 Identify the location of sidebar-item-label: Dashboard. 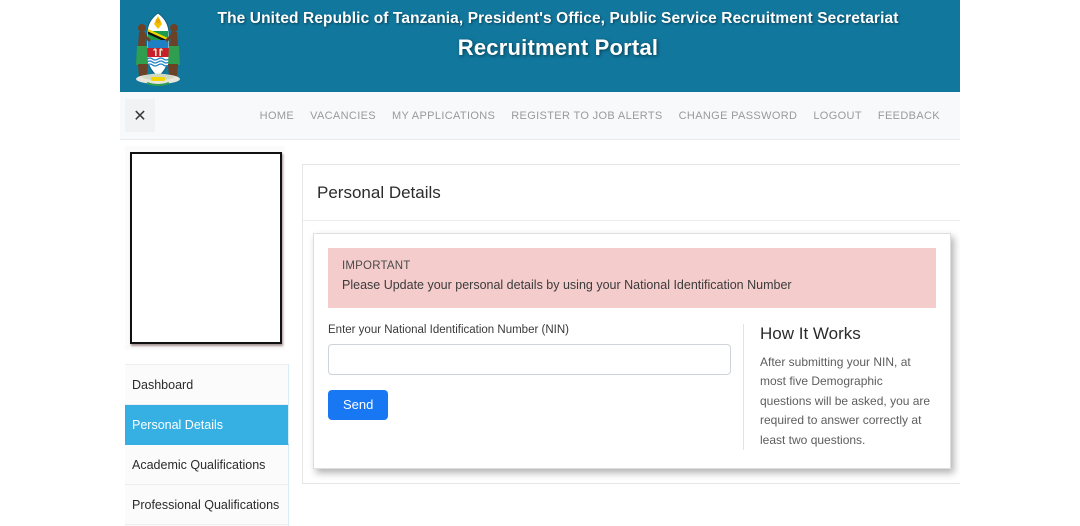
(163, 384).